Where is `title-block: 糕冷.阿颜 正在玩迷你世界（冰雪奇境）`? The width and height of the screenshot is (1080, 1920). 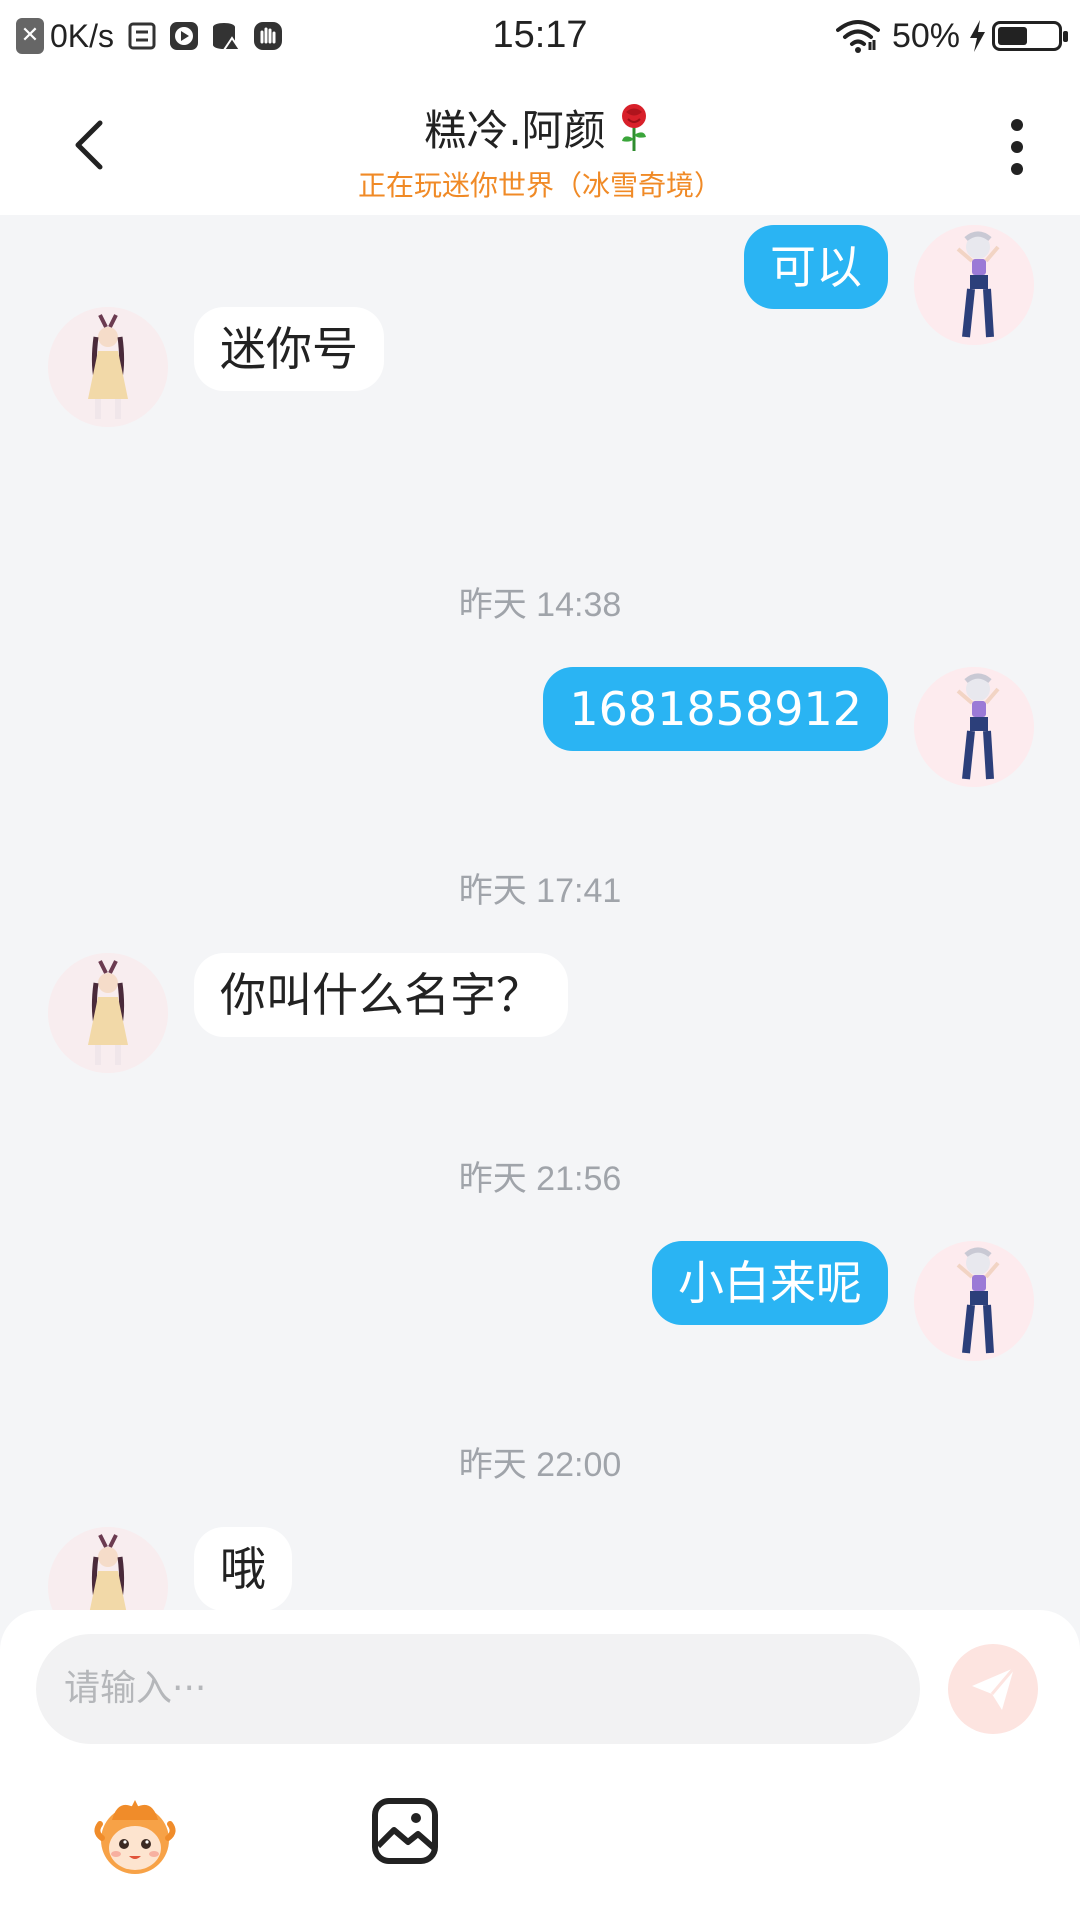 title-block: 糕冷.阿颜 正在玩迷你世界（冰雪奇境） is located at coordinates (540, 150).